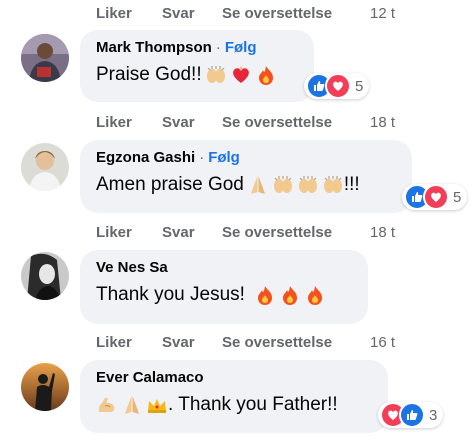 The height and width of the screenshot is (444, 476). Describe the element at coordinates (433, 415) in the screenshot. I see `reaction-count: 3` at that location.